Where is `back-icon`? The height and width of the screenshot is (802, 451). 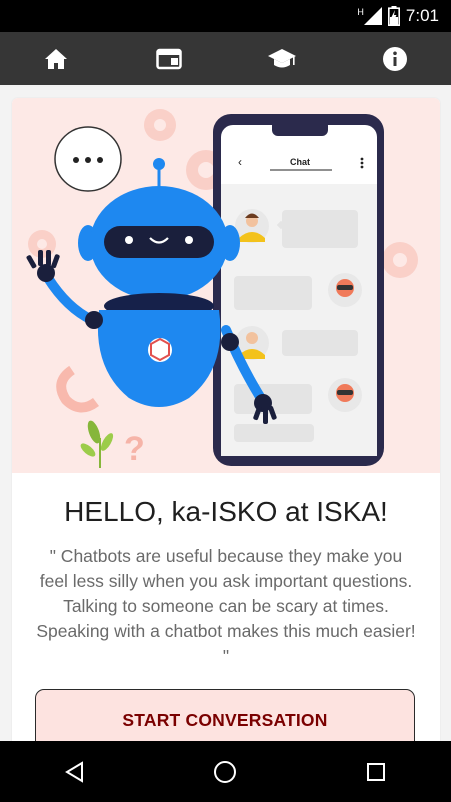
back-icon is located at coordinates (74, 771).